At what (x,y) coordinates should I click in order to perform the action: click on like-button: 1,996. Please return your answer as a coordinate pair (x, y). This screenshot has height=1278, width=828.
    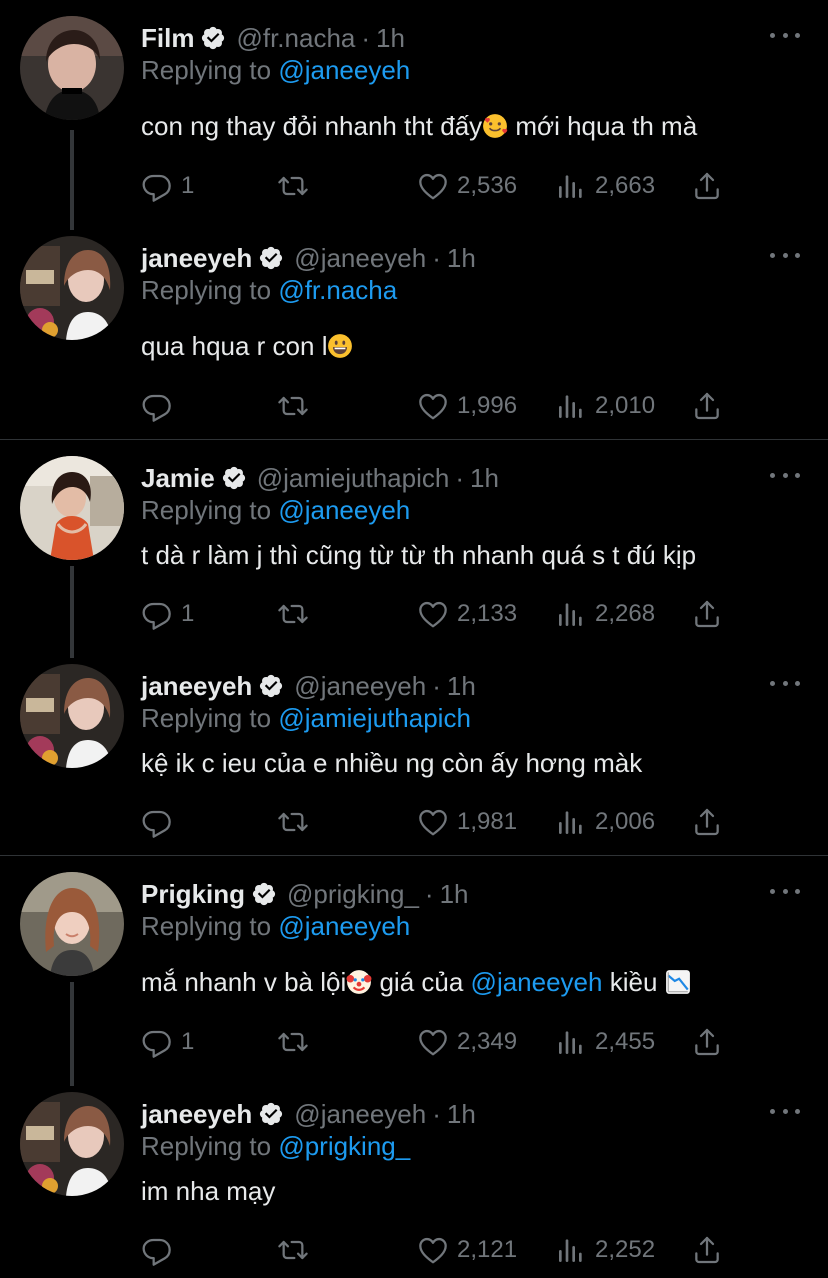
    Looking at the image, I should click on (467, 406).